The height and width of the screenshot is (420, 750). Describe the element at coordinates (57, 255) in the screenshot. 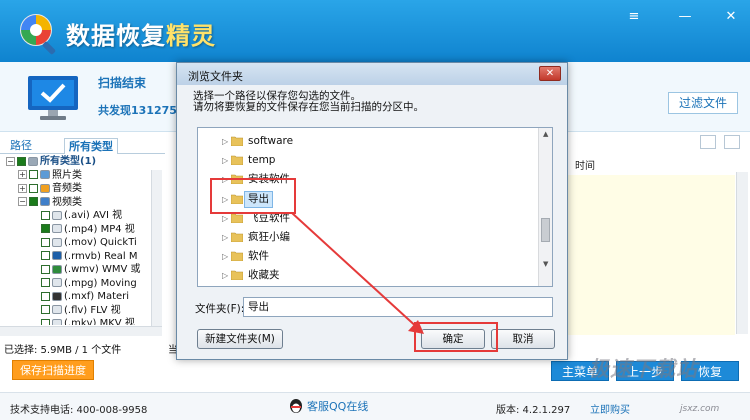

I see `real-file-icon` at that location.